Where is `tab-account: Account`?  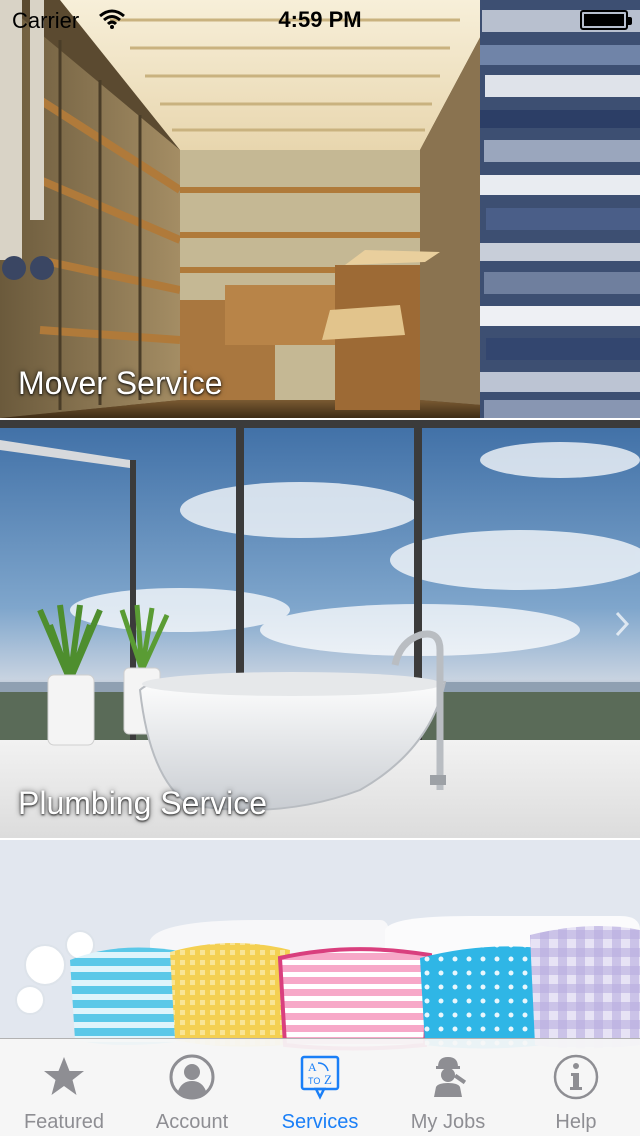
tab-account: Account is located at coordinates (192, 1087).